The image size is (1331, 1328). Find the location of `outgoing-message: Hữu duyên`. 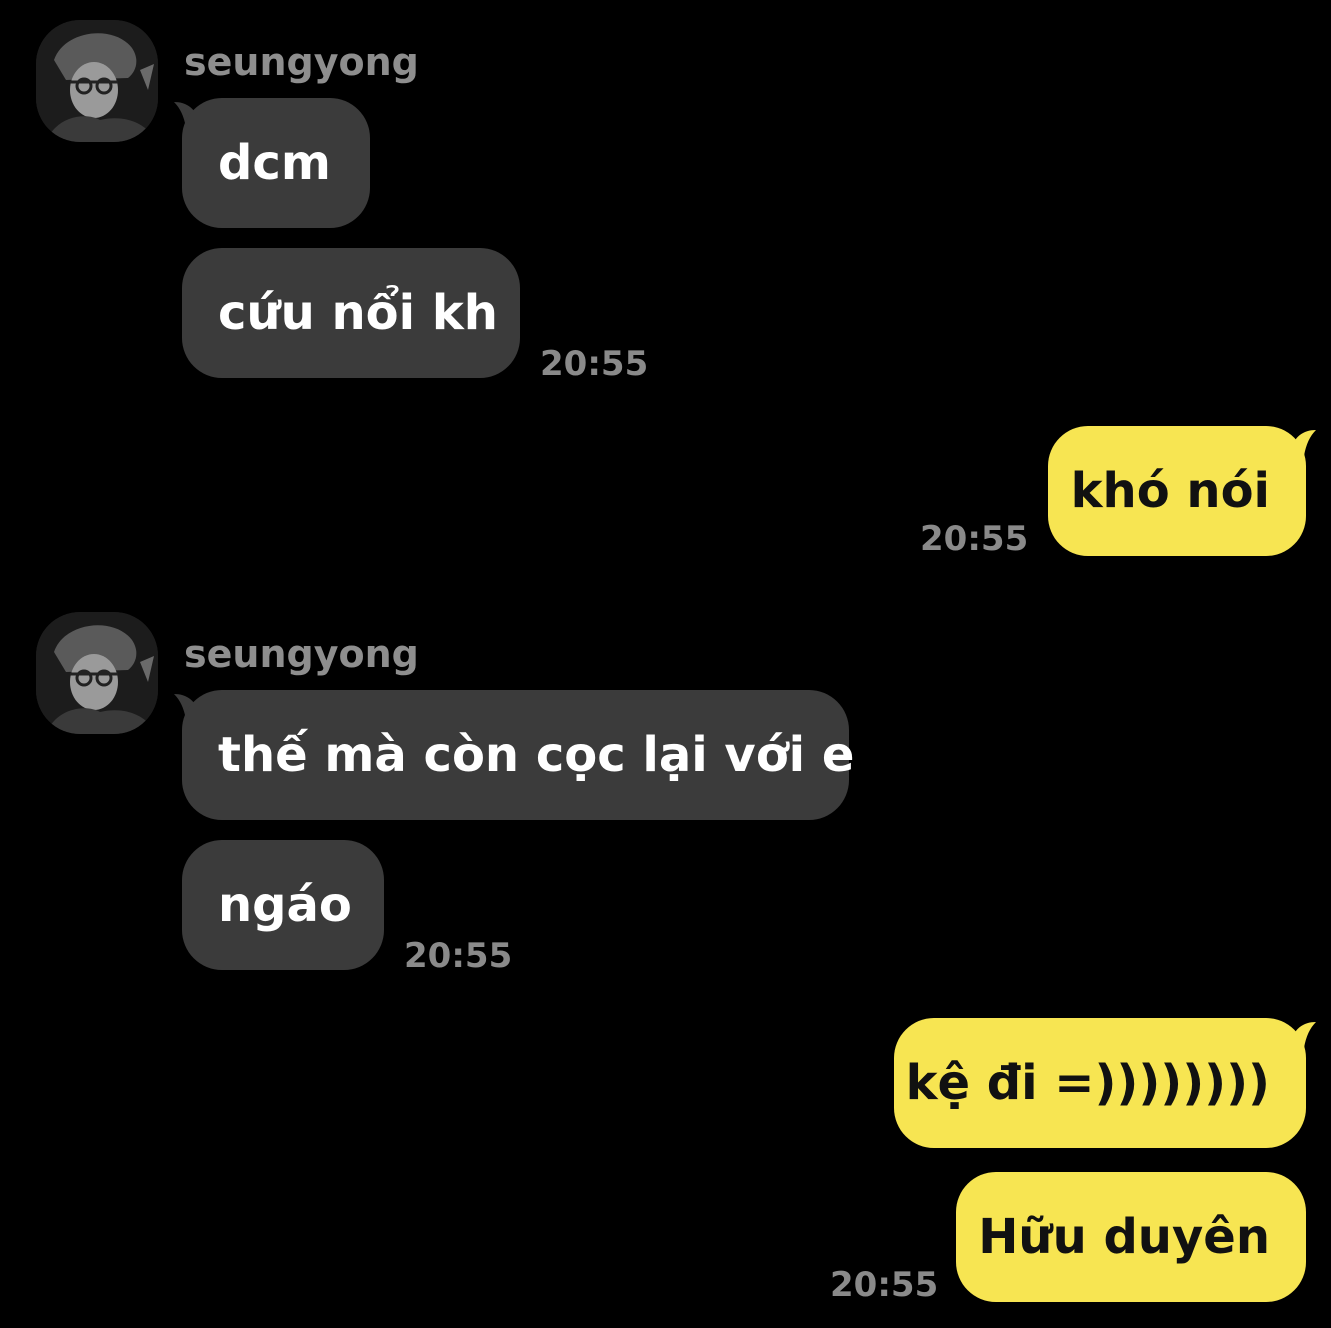

outgoing-message: Hữu duyên is located at coordinates (1131, 1237).